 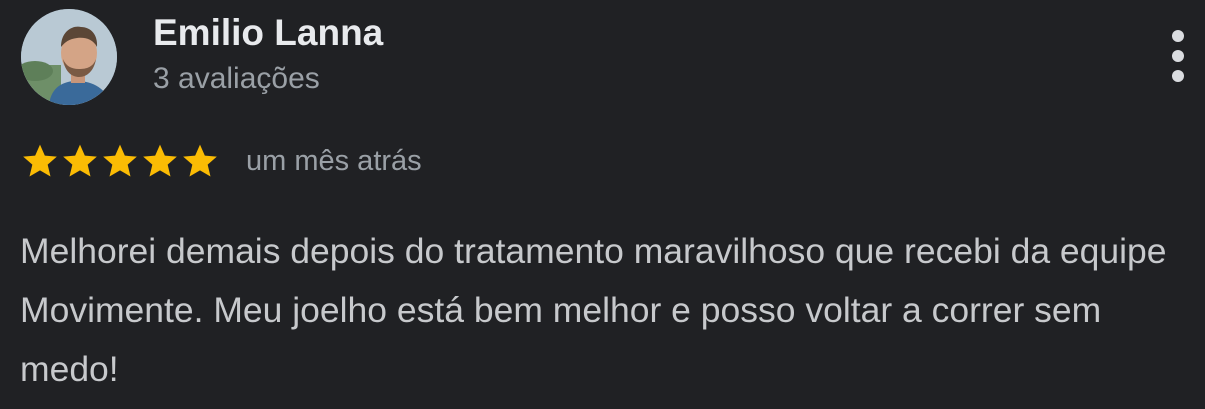 I want to click on more-options-button, so click(x=1178, y=56).